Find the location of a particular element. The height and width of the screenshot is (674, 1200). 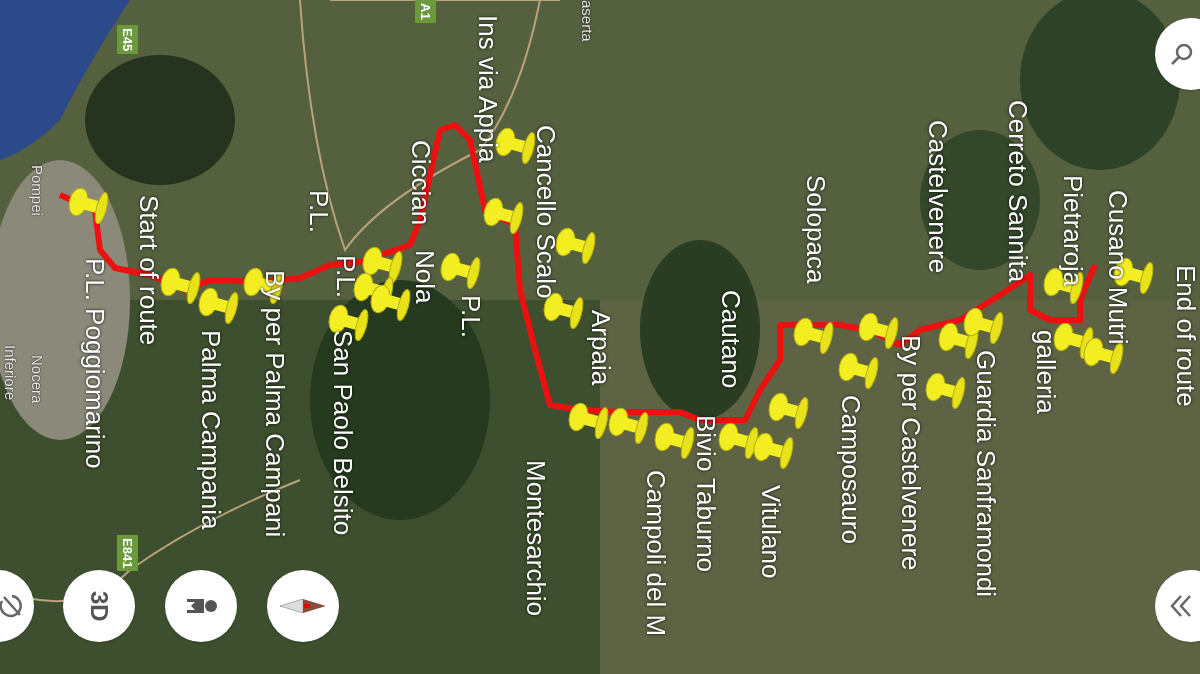

place-label: End of route is located at coordinates (1186, 336).